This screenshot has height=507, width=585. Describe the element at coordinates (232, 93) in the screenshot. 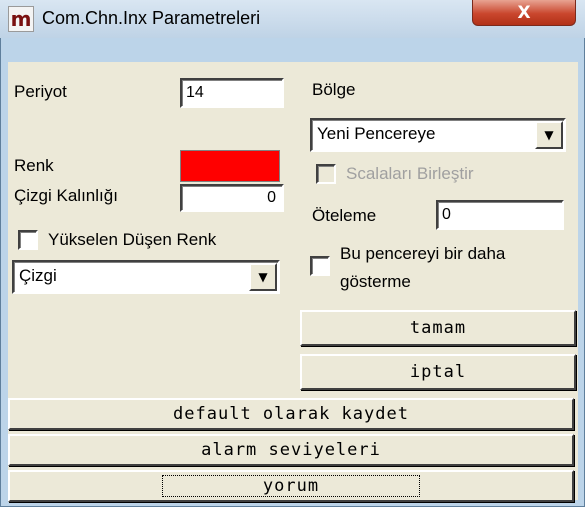

I see `periyot-input: 14` at that location.